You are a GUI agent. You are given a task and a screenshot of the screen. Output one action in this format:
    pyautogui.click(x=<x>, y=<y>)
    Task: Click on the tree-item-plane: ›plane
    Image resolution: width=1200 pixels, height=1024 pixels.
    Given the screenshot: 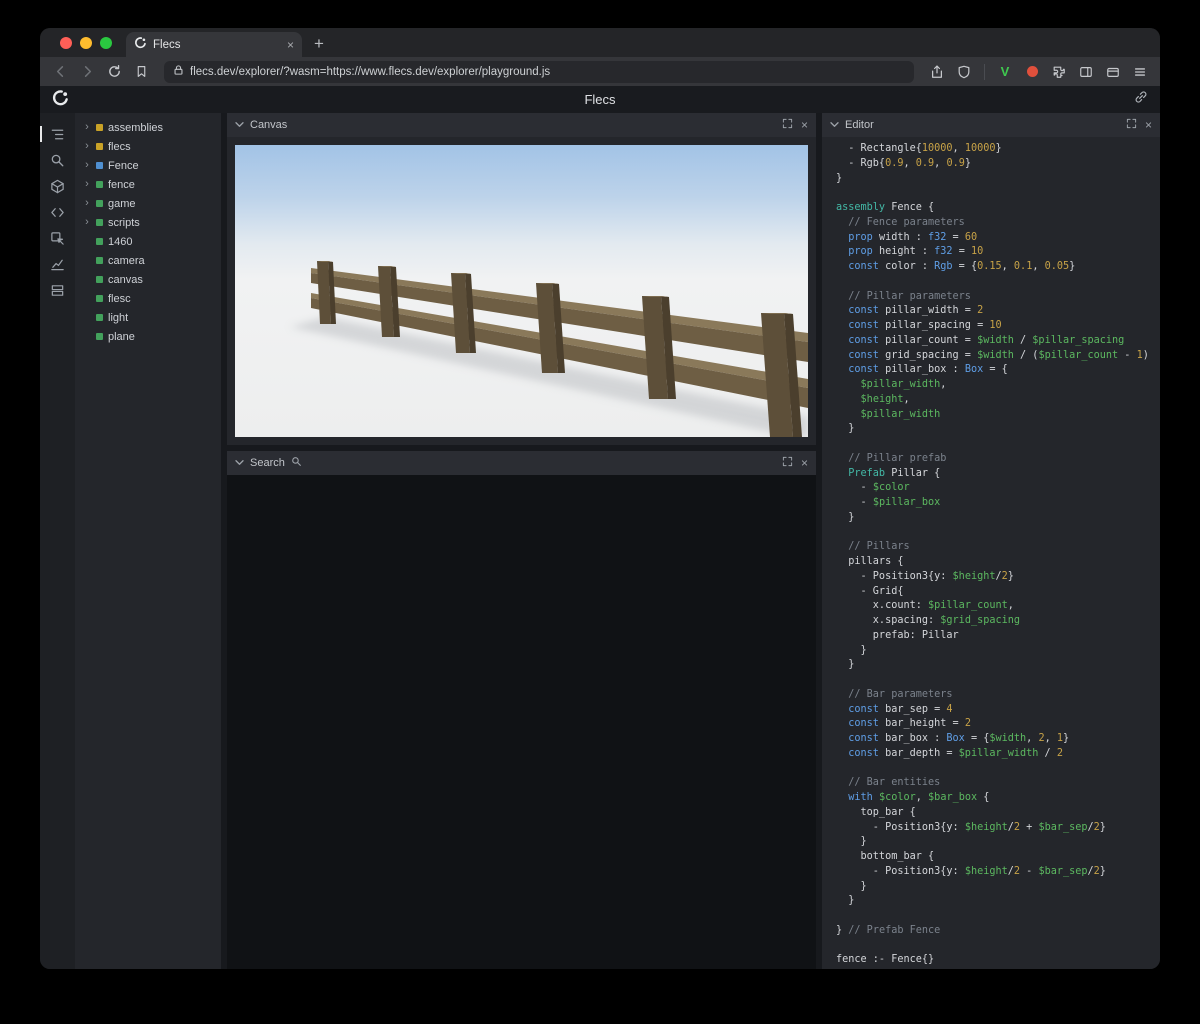 What is the action you would take?
    pyautogui.click(x=148, y=336)
    